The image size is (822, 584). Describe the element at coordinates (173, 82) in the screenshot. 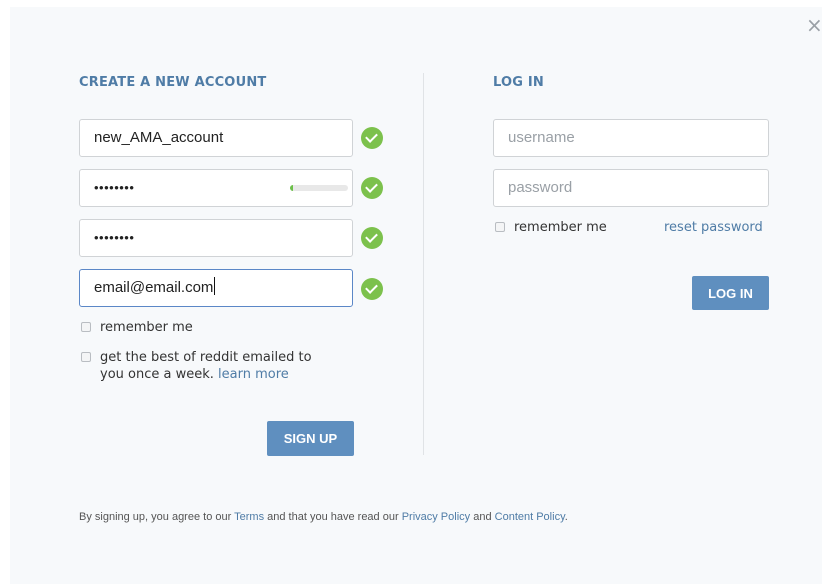

I see `signup-heading: CREATE A NEW ACCOUNT` at that location.